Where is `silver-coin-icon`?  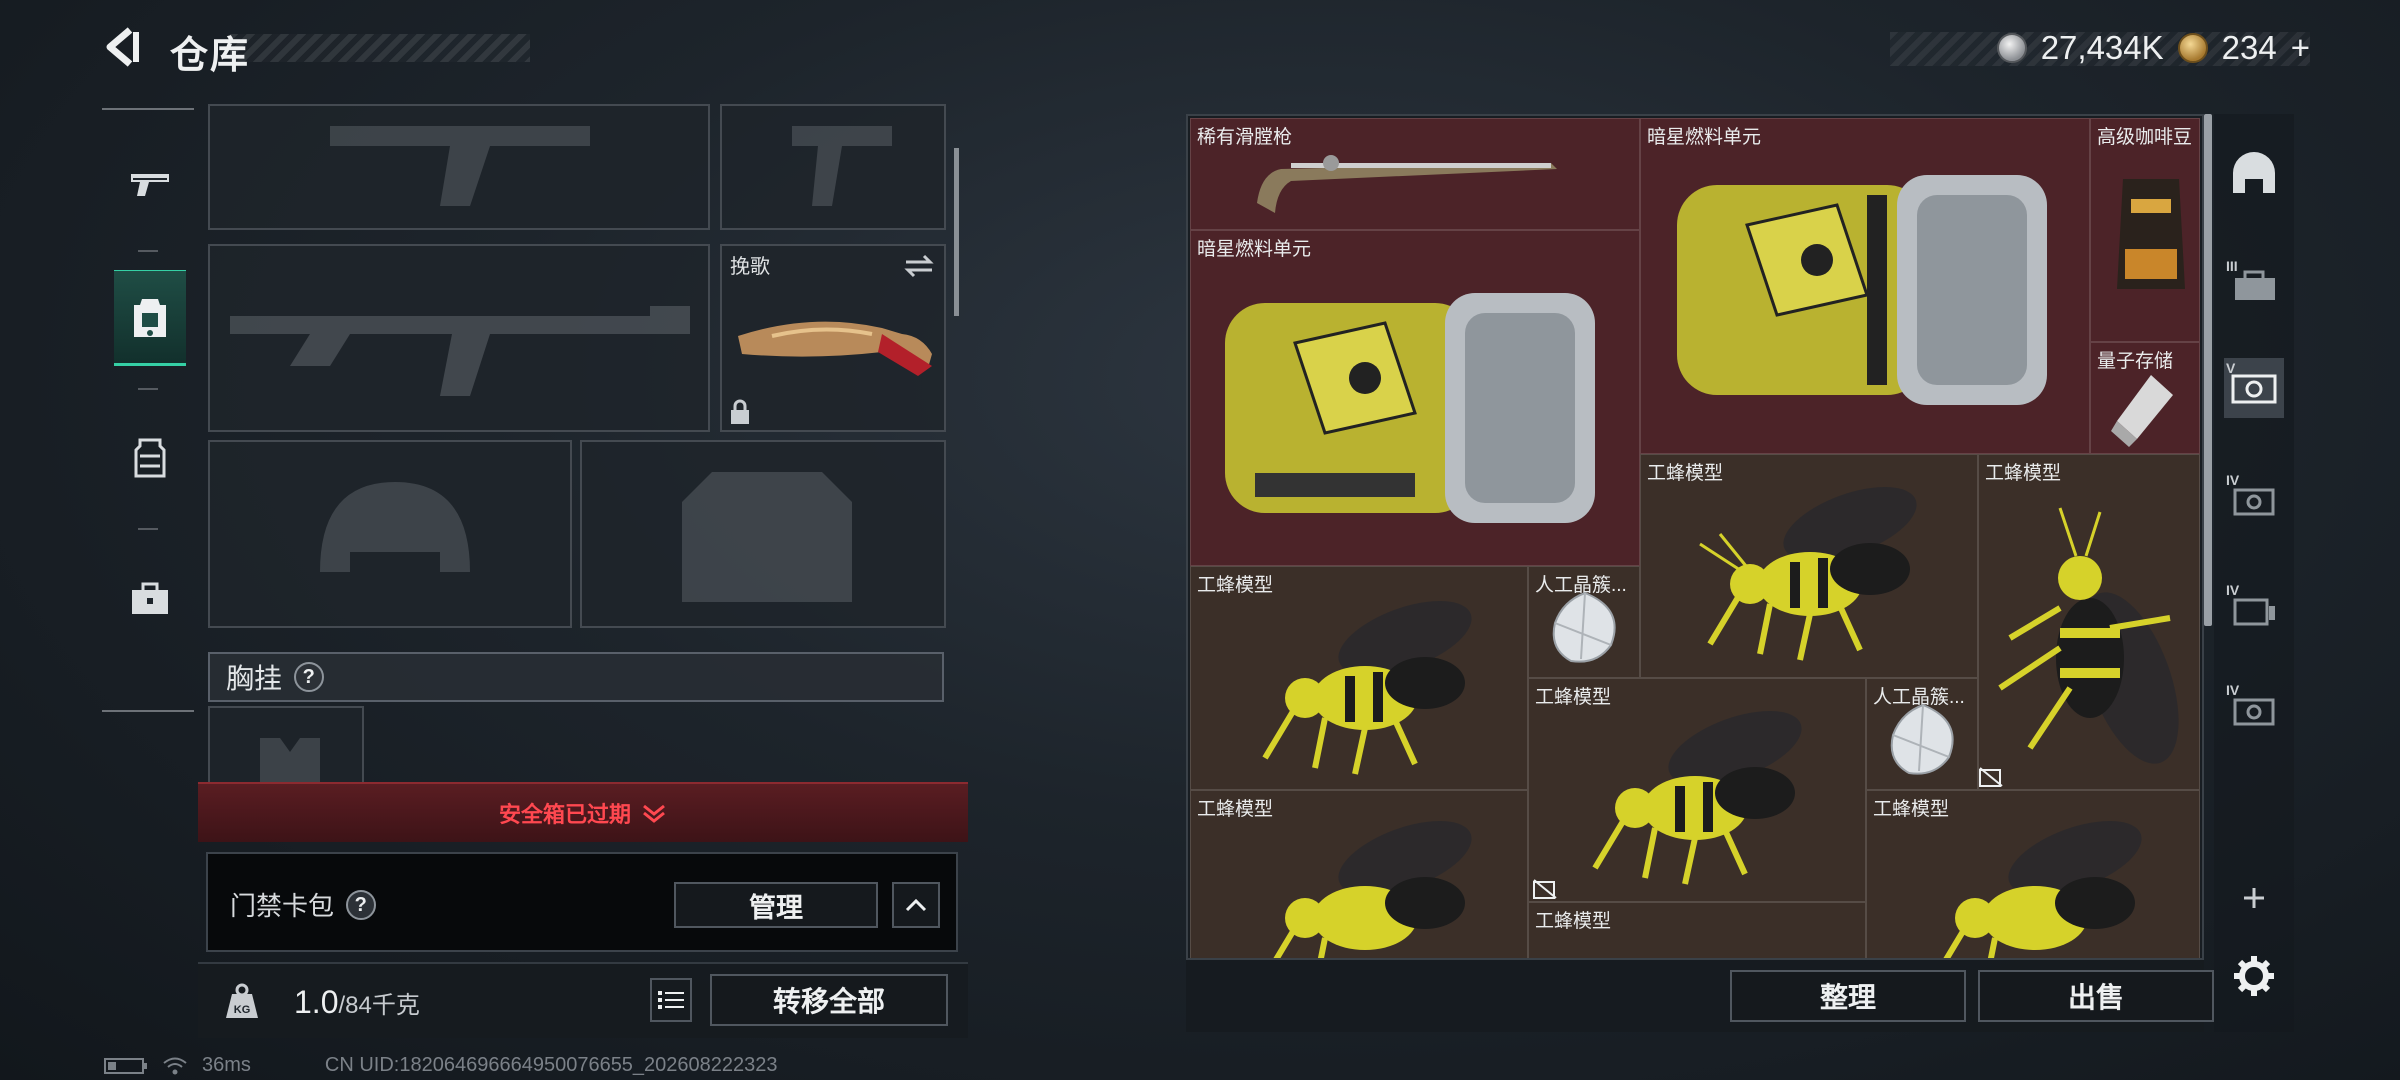
silver-coin-icon is located at coordinates (2011, 48).